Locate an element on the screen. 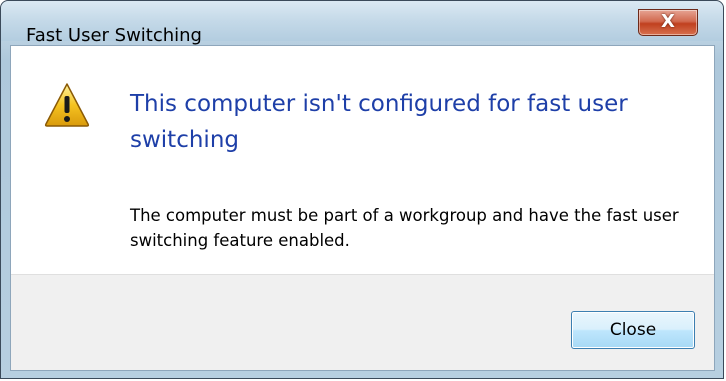 The image size is (726, 381). window-title: Fast User Switching is located at coordinates (114, 35).